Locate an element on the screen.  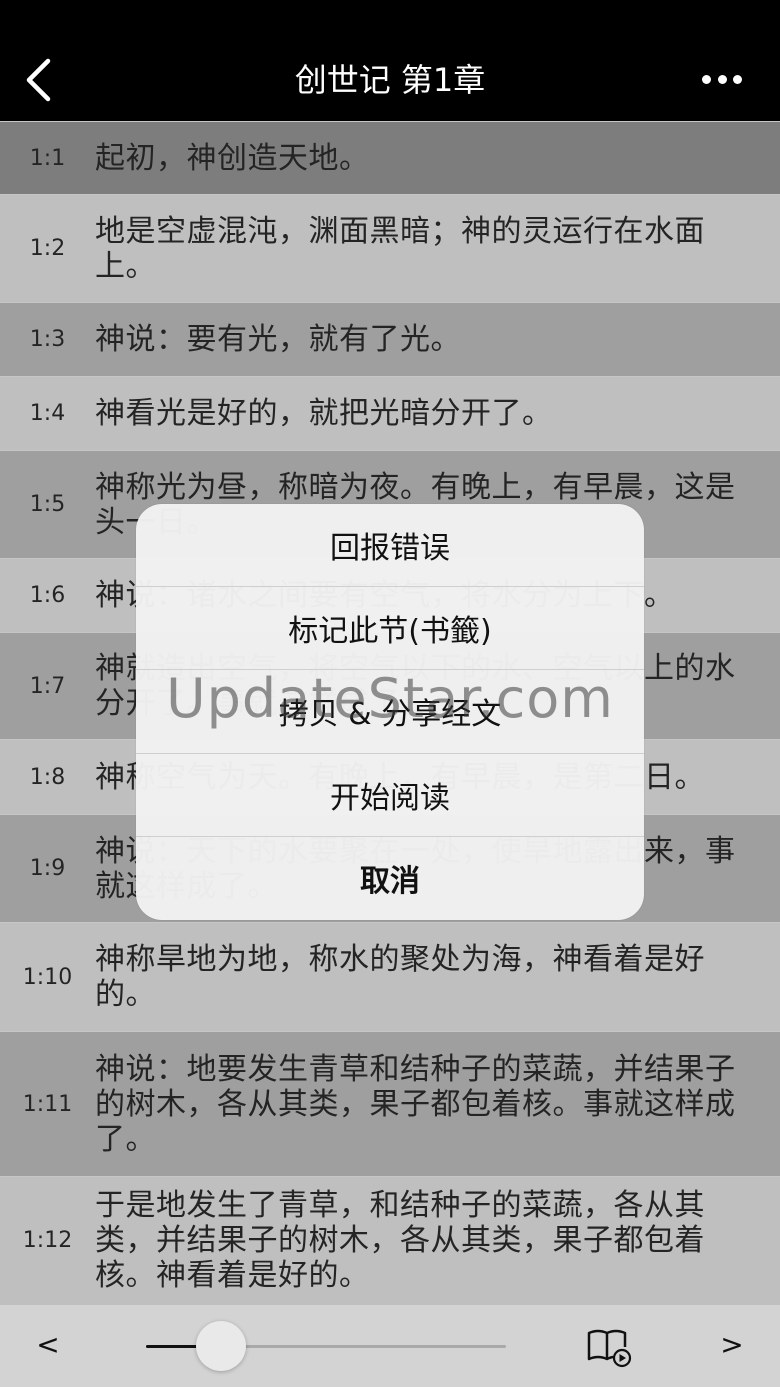
prev-chapter-button: < is located at coordinates (48, 1345).